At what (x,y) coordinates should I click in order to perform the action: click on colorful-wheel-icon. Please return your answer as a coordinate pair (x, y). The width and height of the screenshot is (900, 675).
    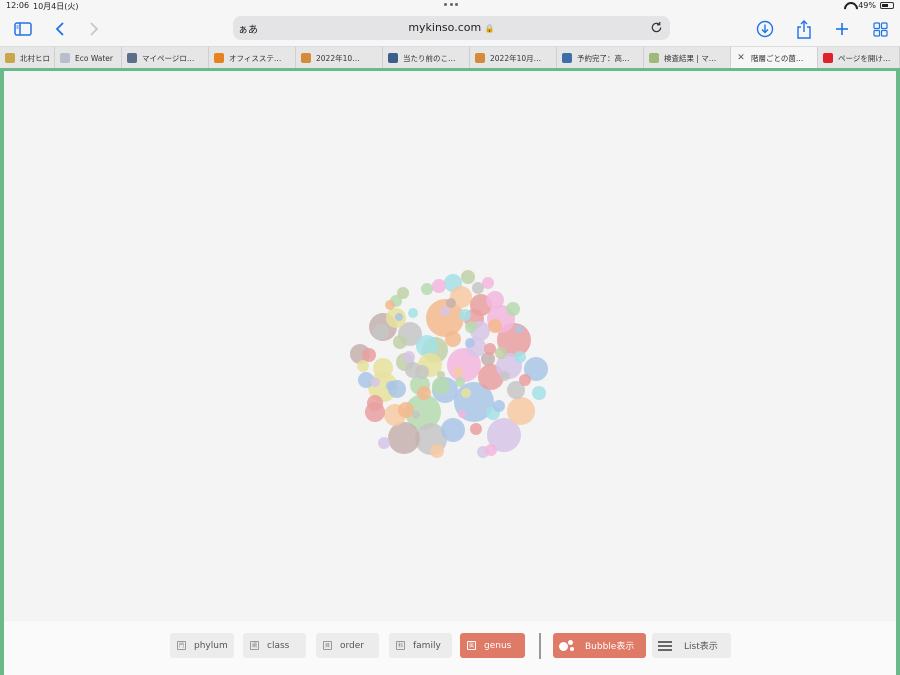
    Looking at the image, I should click on (306, 58).